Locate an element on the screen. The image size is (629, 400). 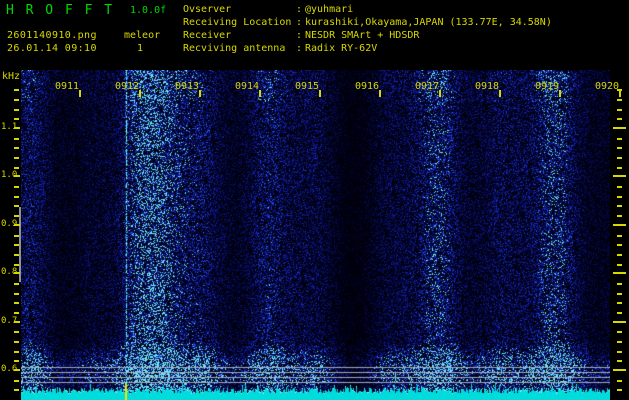
station-channel: 1 is located at coordinates (140, 48).